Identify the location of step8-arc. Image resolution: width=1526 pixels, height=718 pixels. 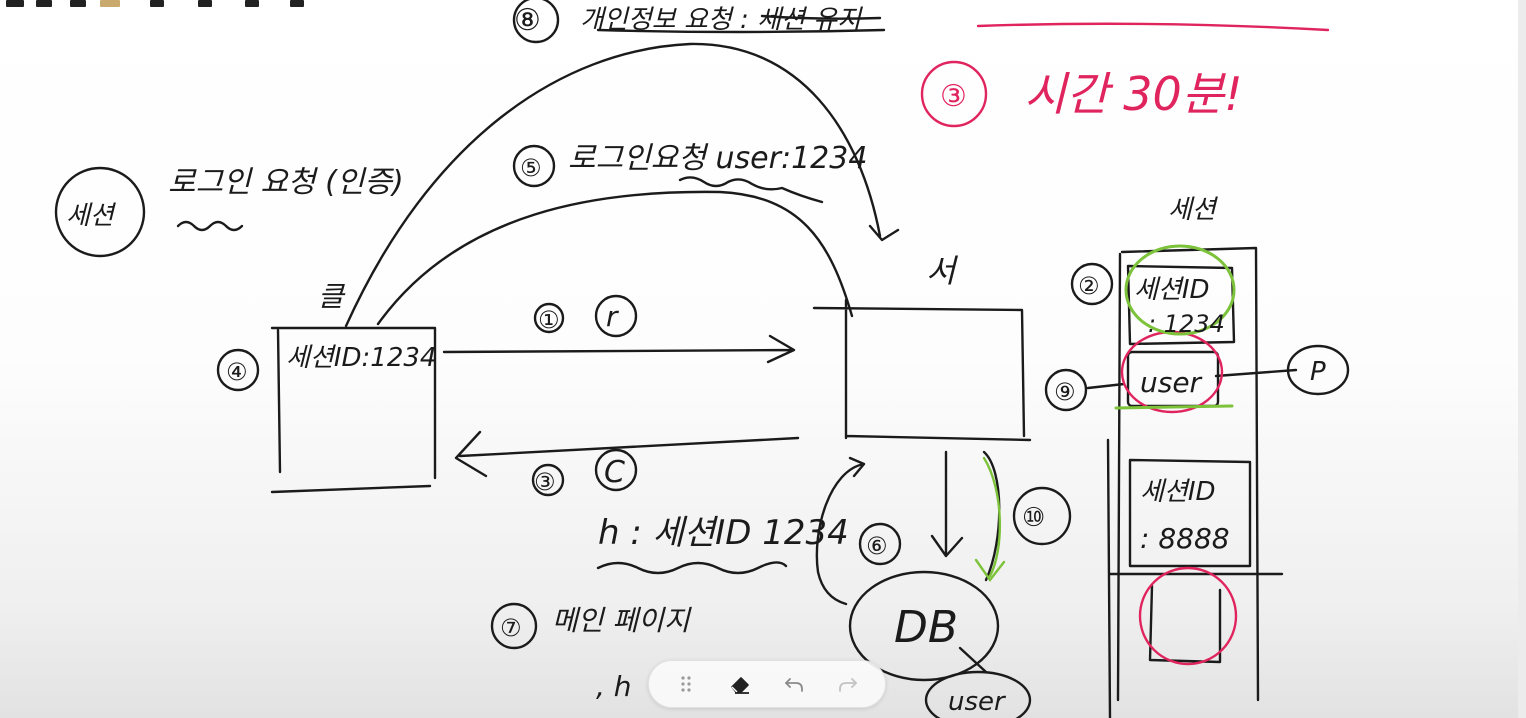
(622, 185).